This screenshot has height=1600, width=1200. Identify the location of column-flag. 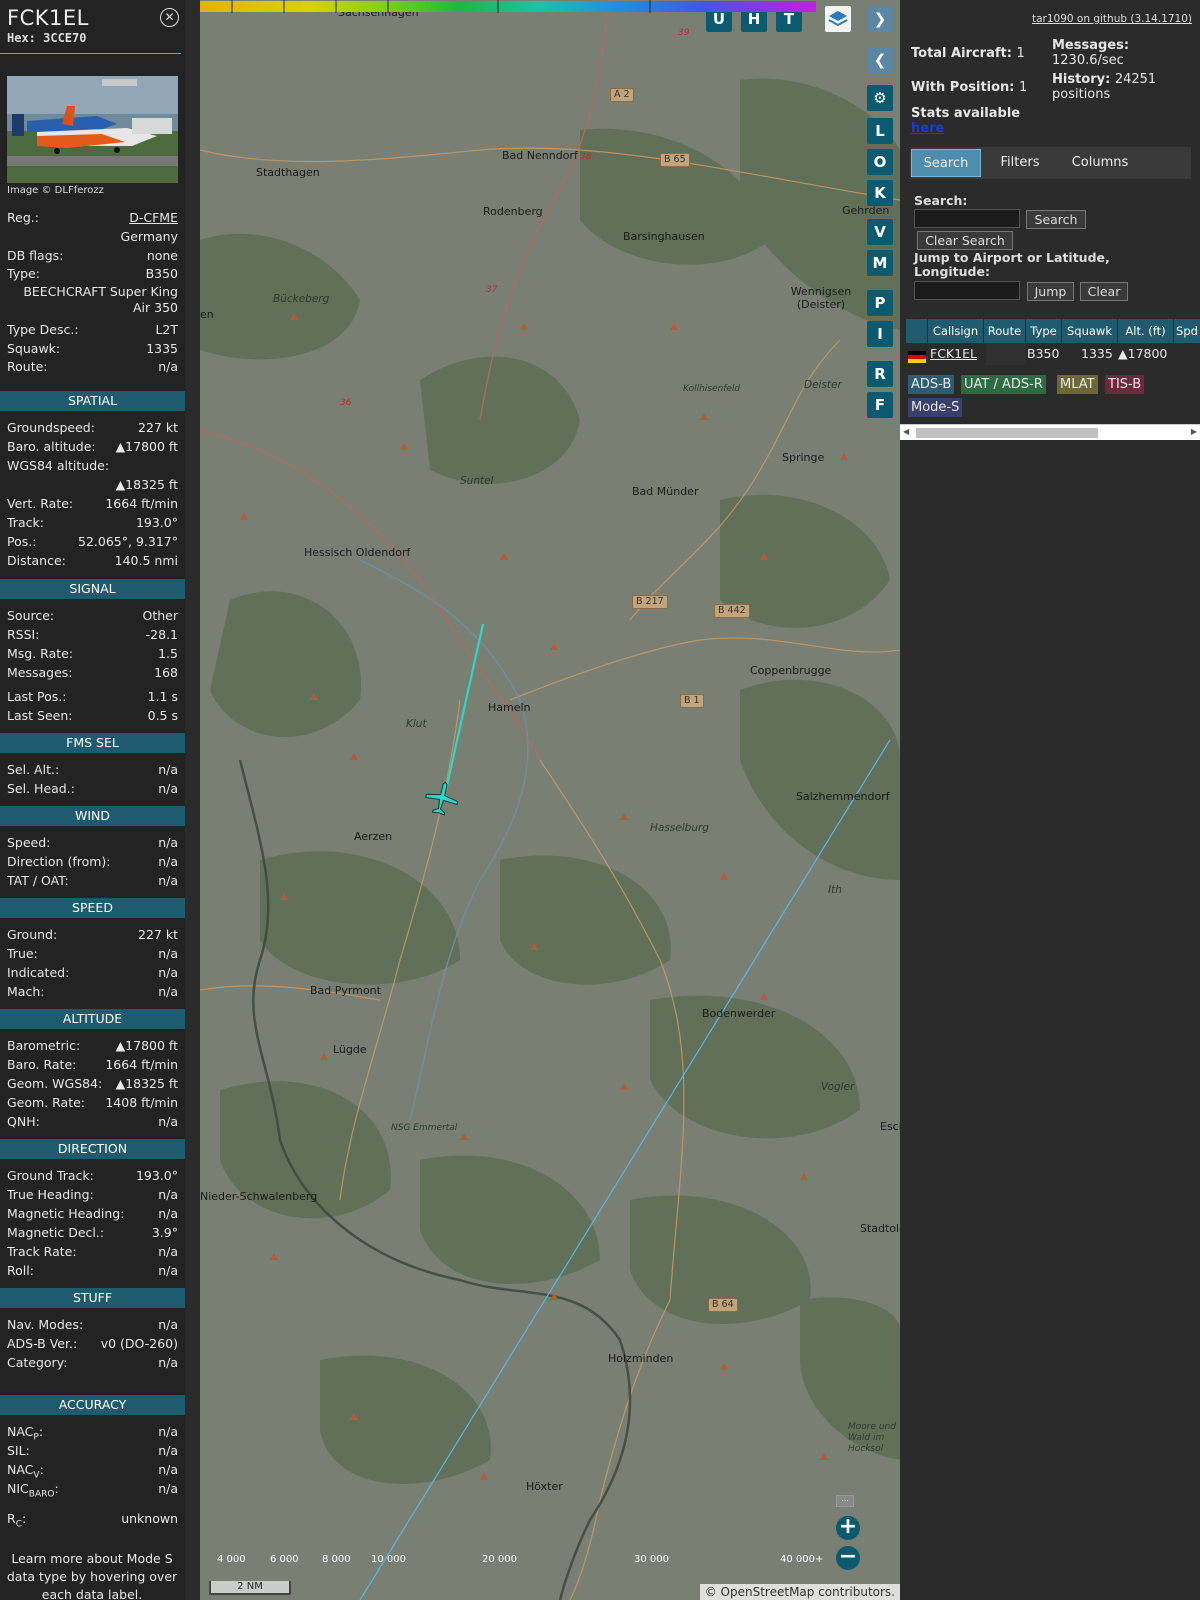
(917, 331).